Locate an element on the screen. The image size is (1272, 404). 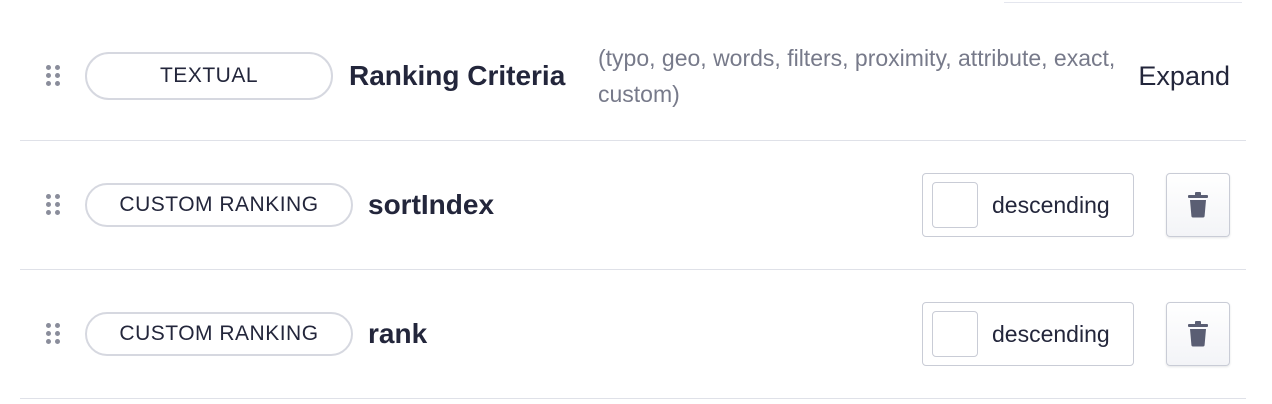
criterion-type-badge: TEXTUAL is located at coordinates (209, 76).